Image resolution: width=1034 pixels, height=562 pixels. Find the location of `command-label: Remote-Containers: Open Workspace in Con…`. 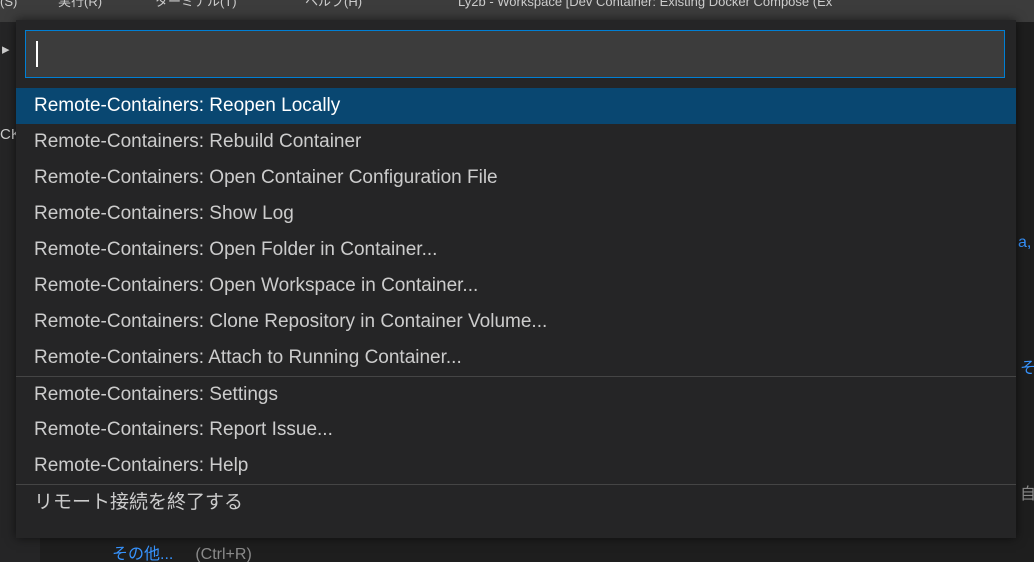

command-label: Remote-Containers: Open Workspace in Con… is located at coordinates (256, 285).